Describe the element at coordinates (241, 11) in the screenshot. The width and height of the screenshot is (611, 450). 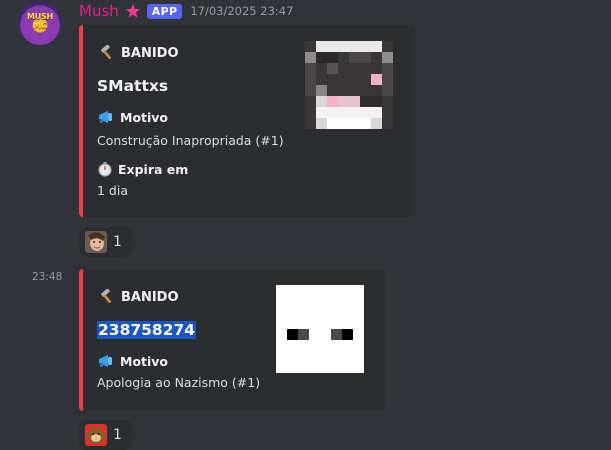
I see `timestamp: 17/03/2025 23:47` at that location.